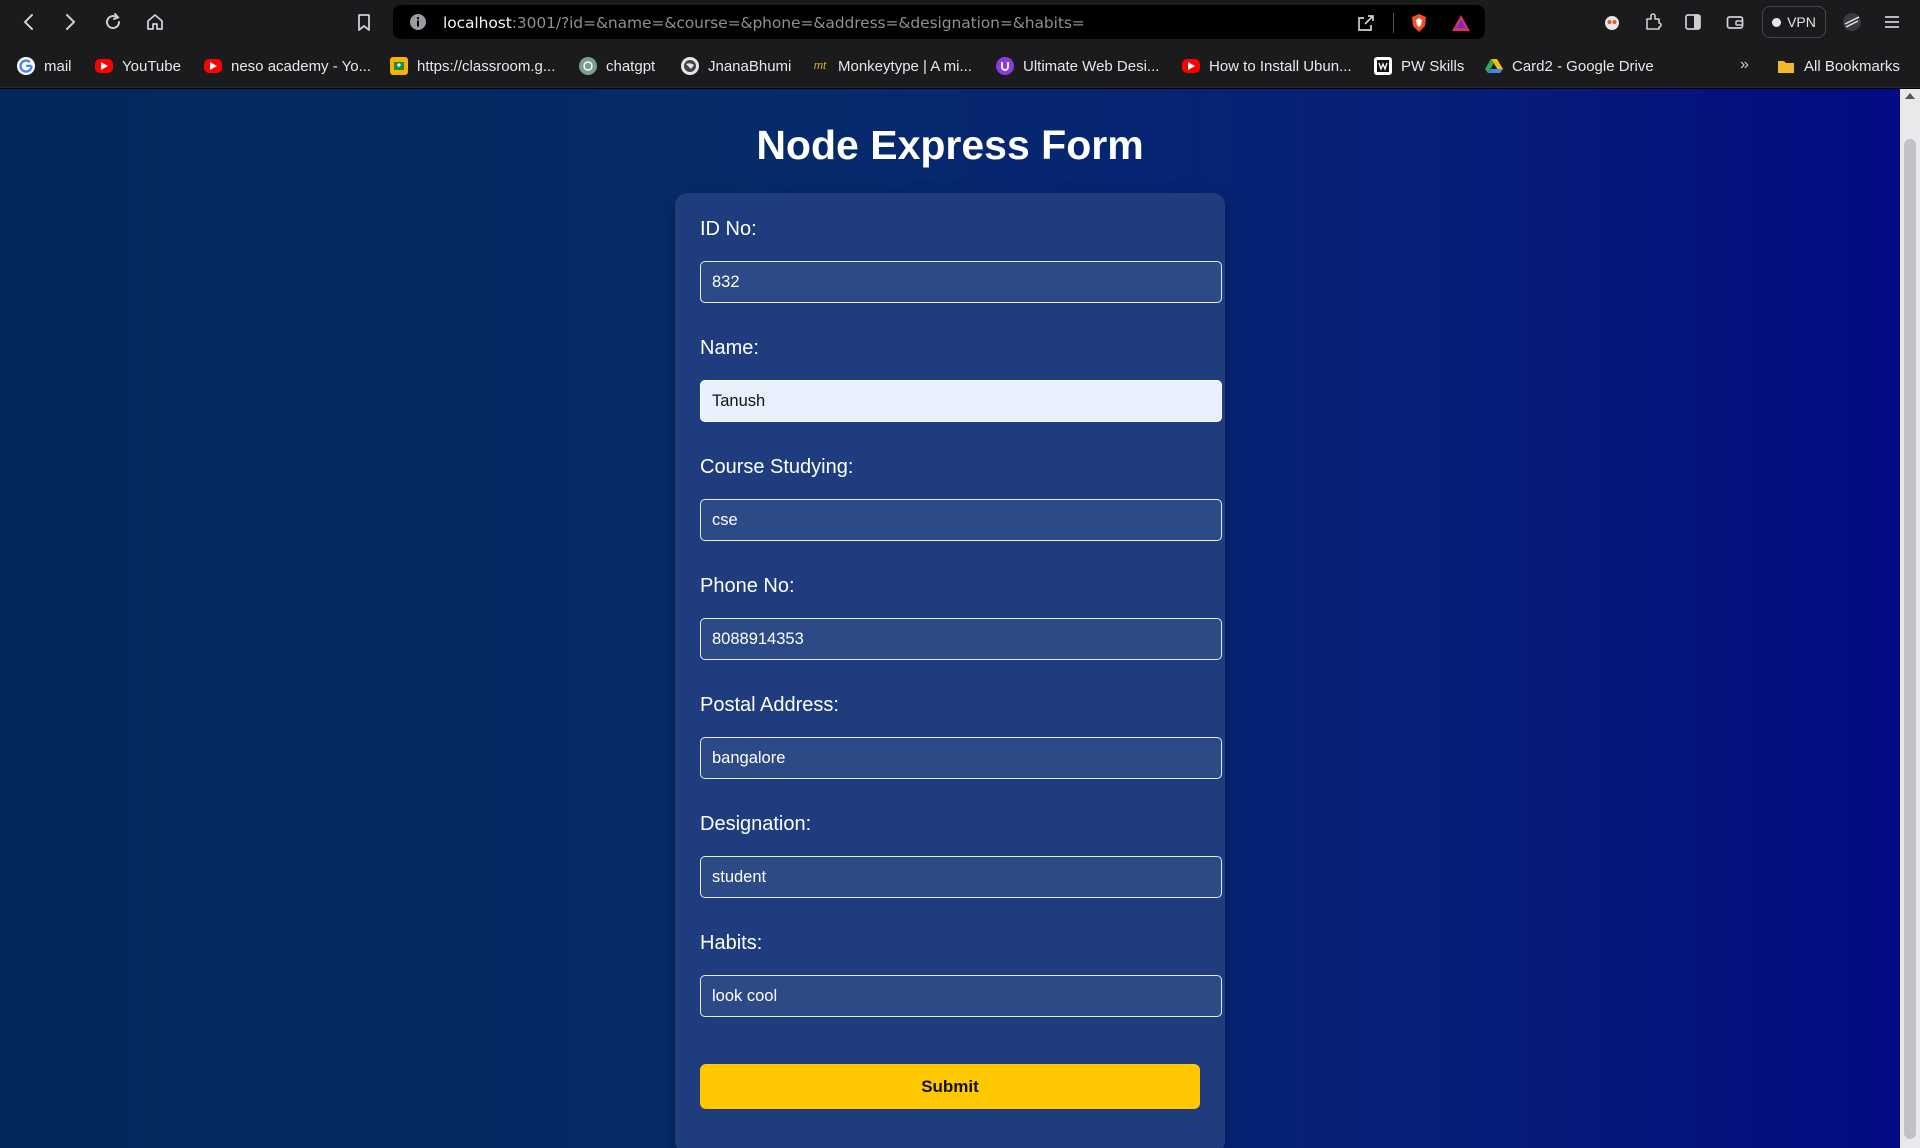 The image size is (1920, 1148). What do you see at coordinates (1366, 23) in the screenshot?
I see `share-icon` at bounding box center [1366, 23].